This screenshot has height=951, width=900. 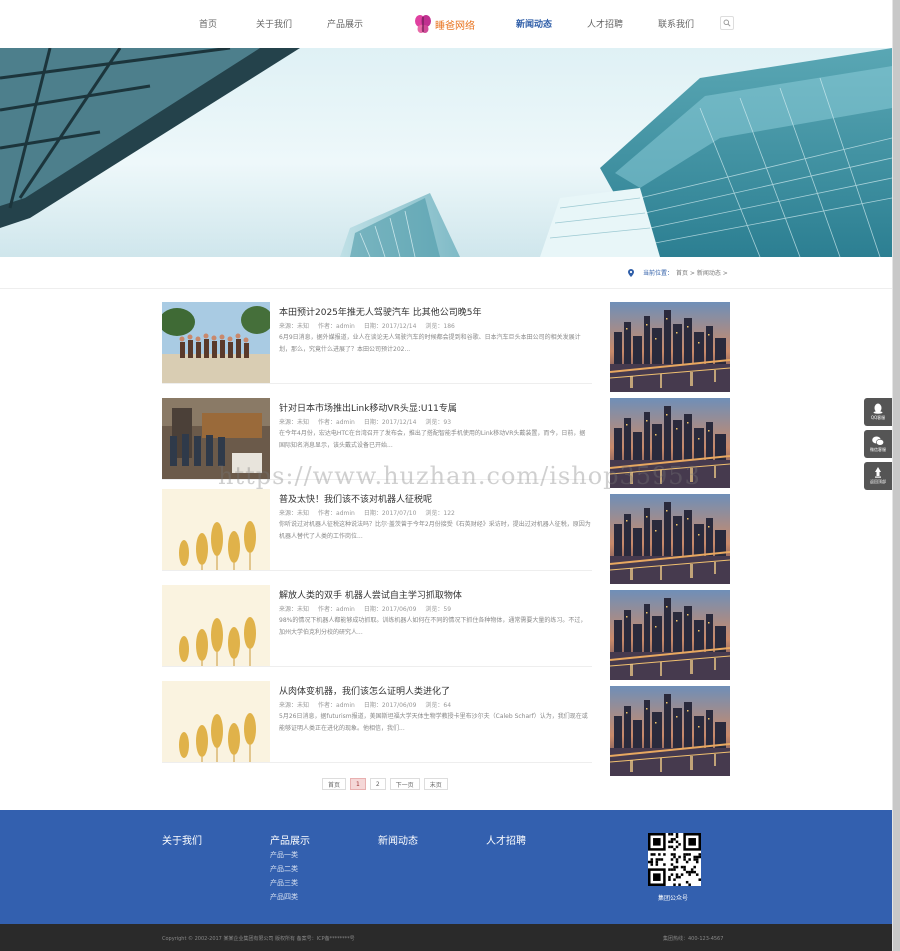 What do you see at coordinates (208, 23) in the screenshot?
I see `nav-item-home: 首页` at bounding box center [208, 23].